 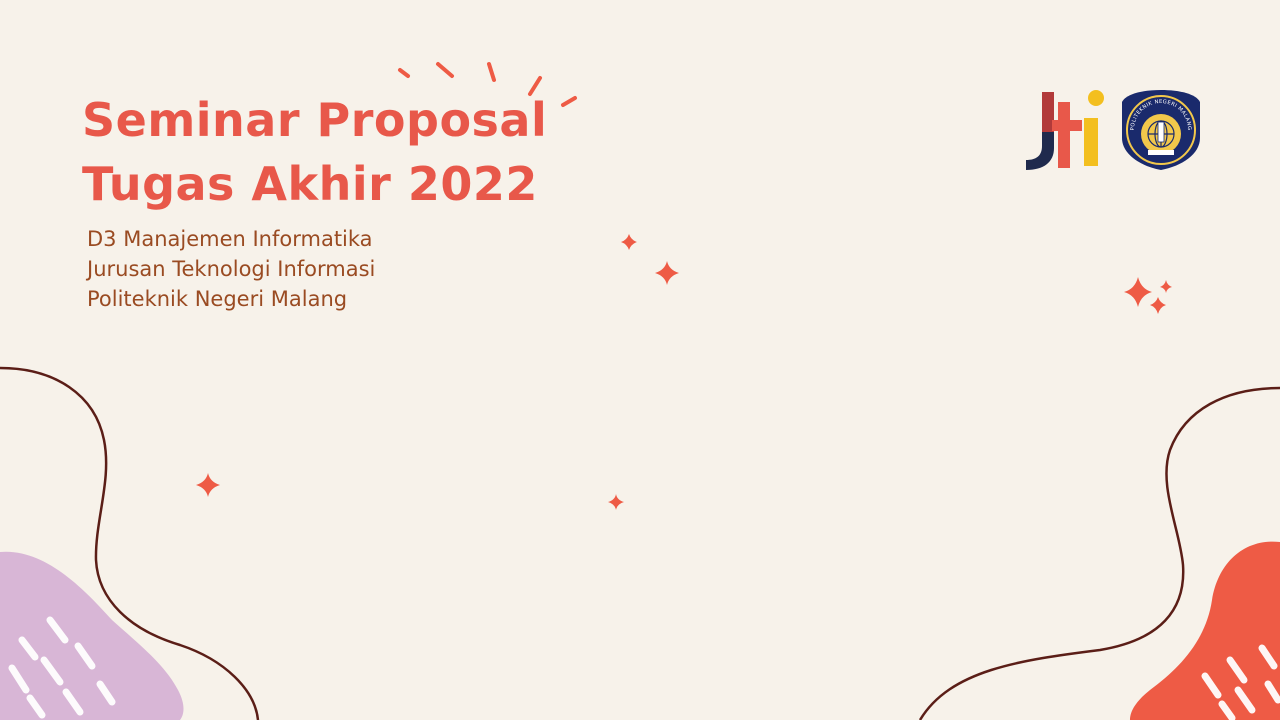 What do you see at coordinates (314, 152) in the screenshot?
I see `slide-title: Seminar Proposal Tugas Akhir 2022` at bounding box center [314, 152].